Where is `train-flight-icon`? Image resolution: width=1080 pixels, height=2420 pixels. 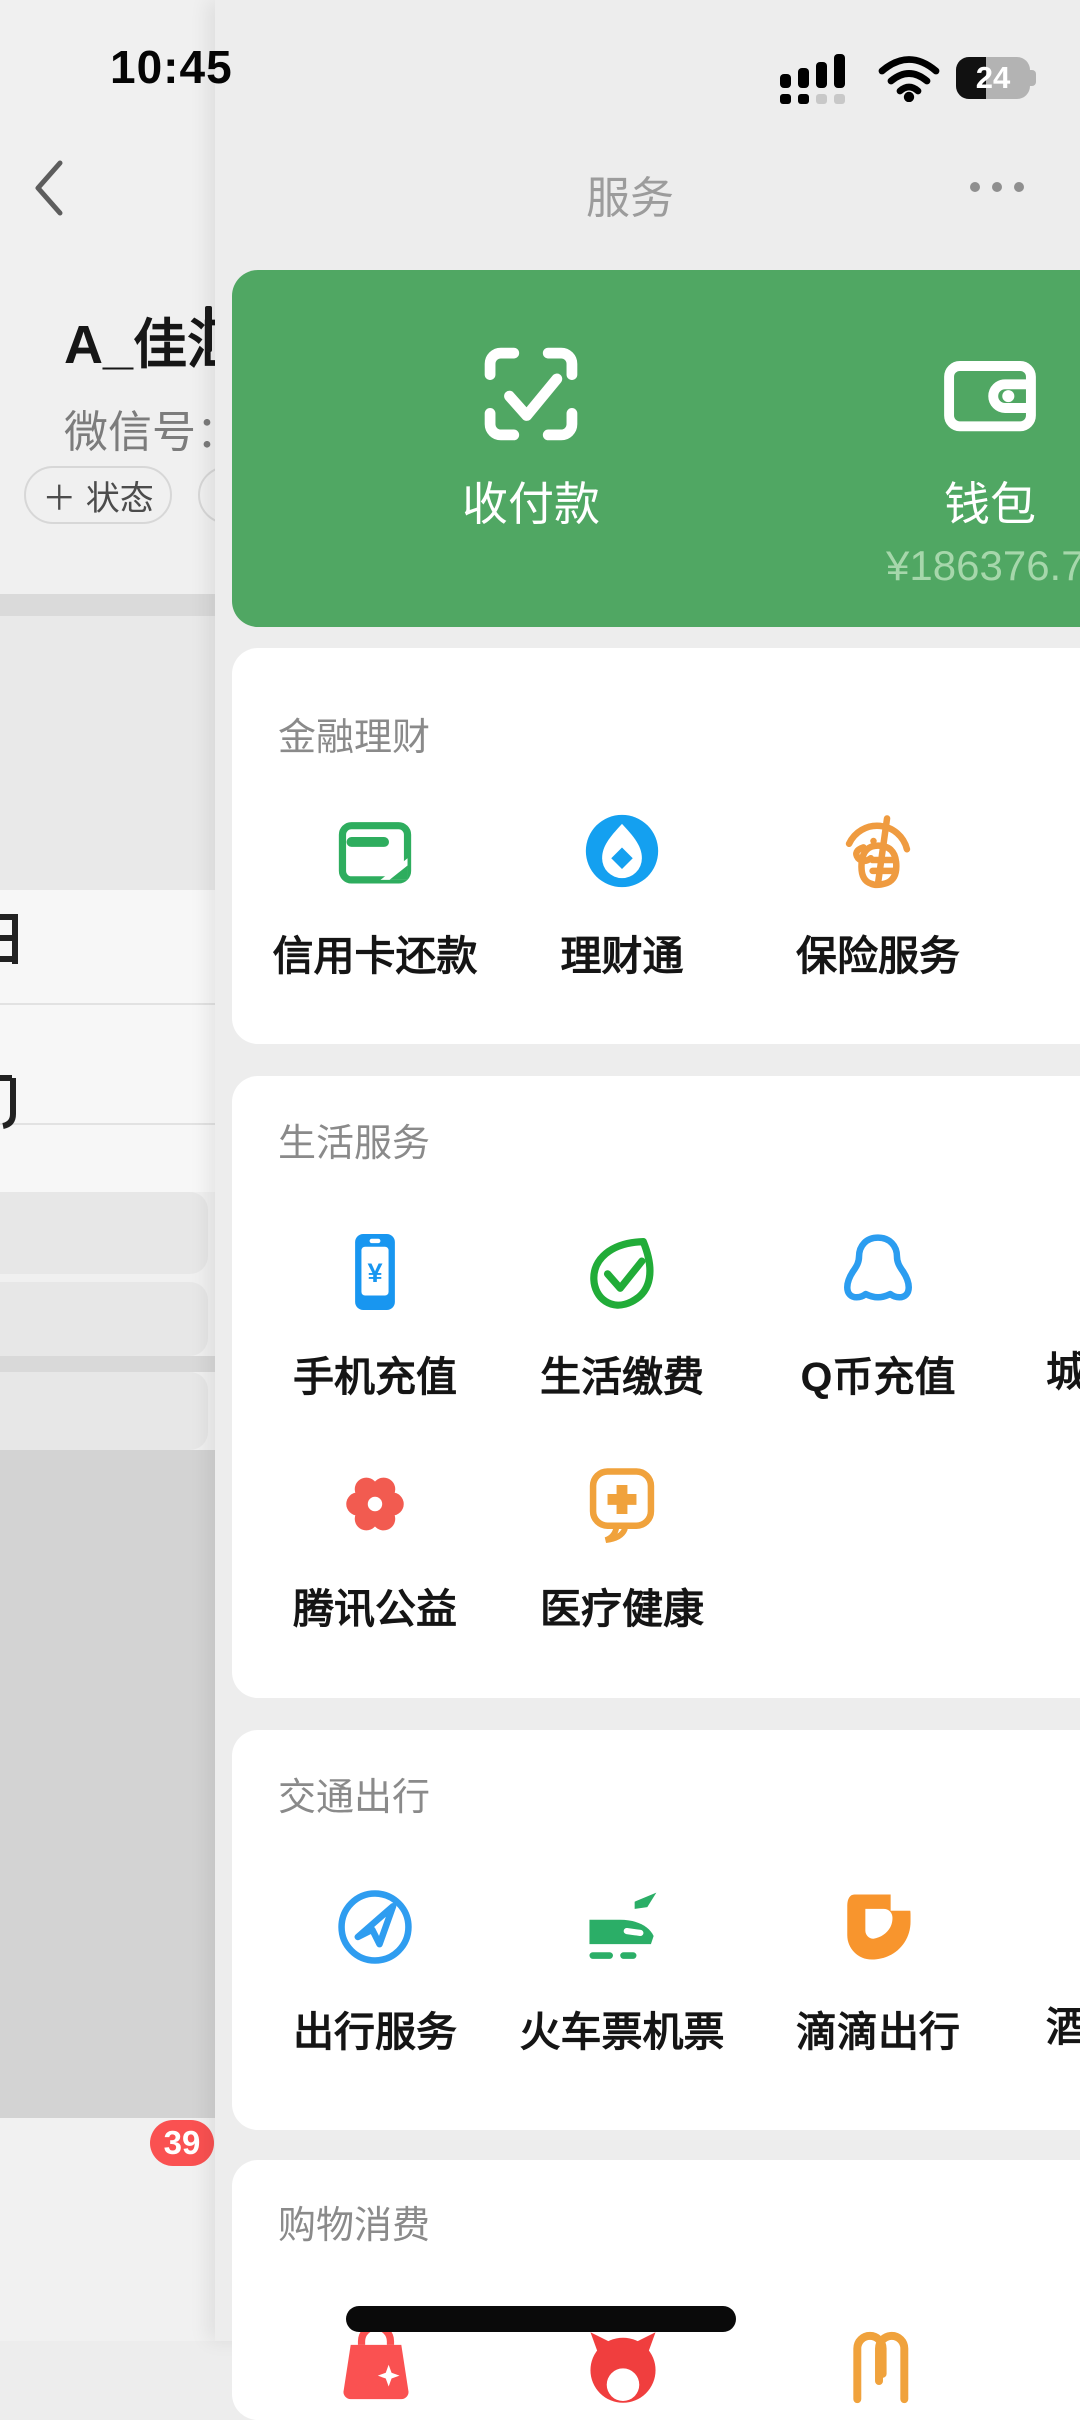
train-flight-icon is located at coordinates (623, 1925).